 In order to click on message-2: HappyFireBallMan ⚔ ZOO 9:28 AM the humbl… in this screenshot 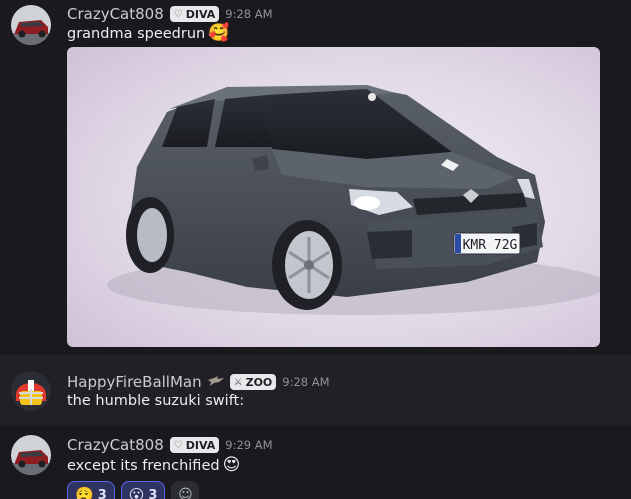, I will do `click(315, 390)`.